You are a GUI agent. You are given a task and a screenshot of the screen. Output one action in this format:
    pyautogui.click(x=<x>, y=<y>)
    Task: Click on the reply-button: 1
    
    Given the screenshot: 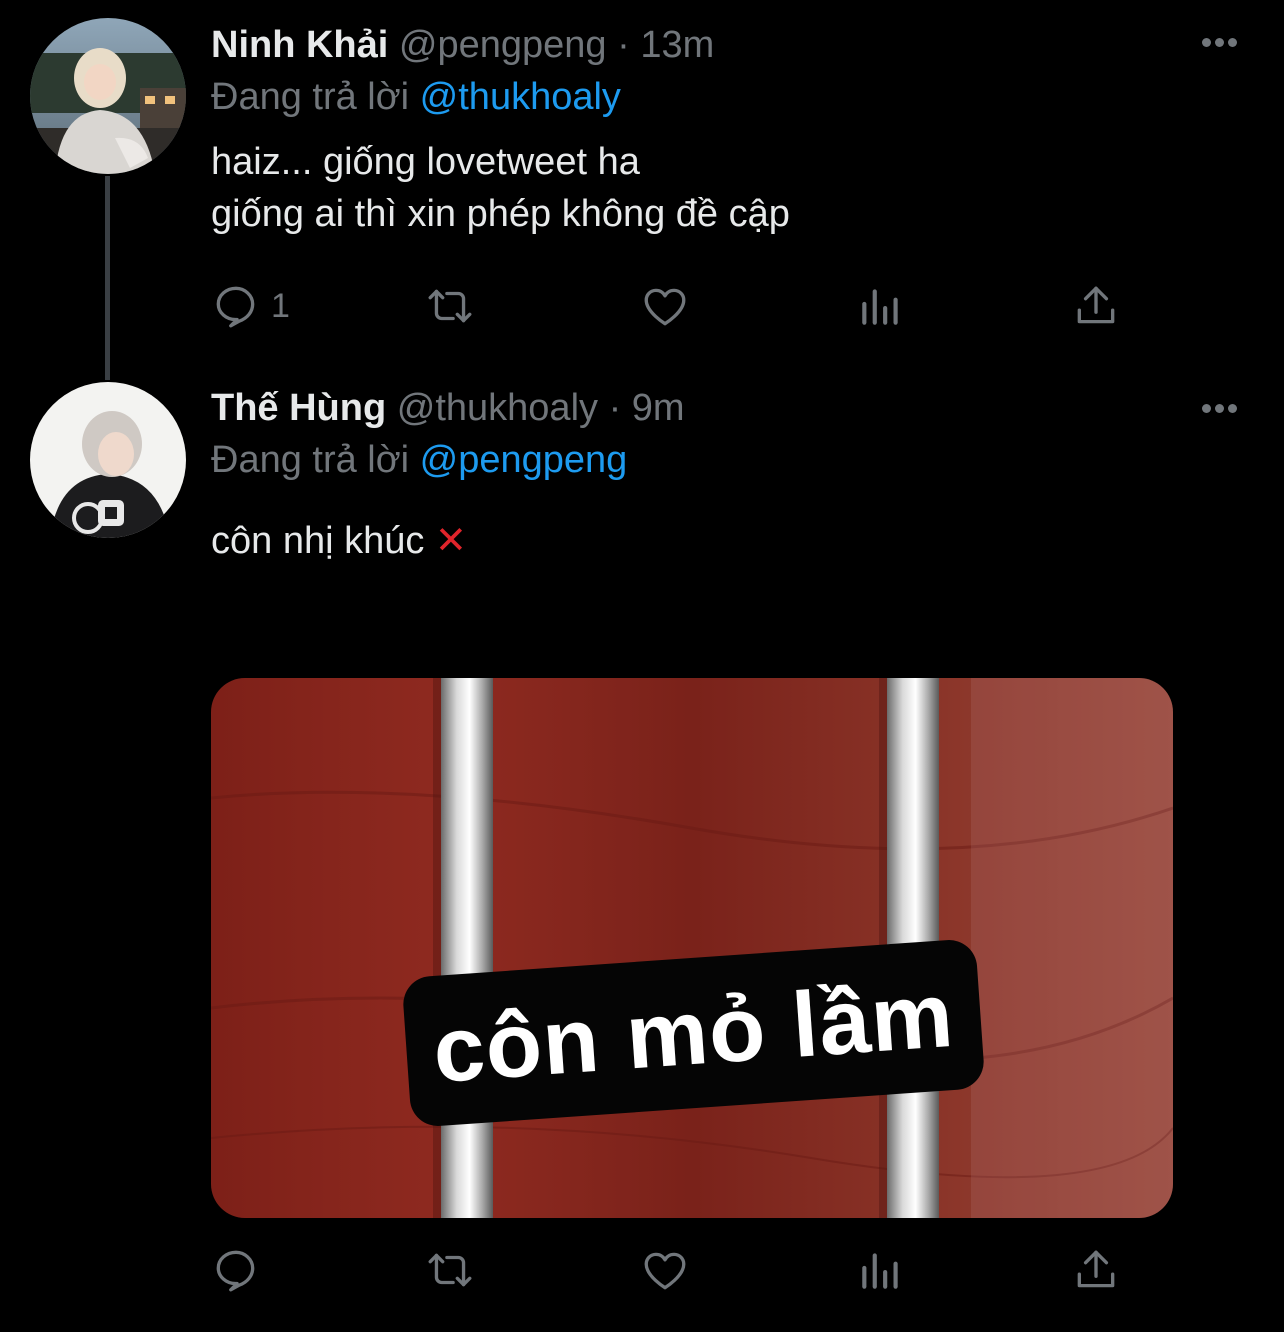 What is the action you would take?
    pyautogui.click(x=250, y=306)
    